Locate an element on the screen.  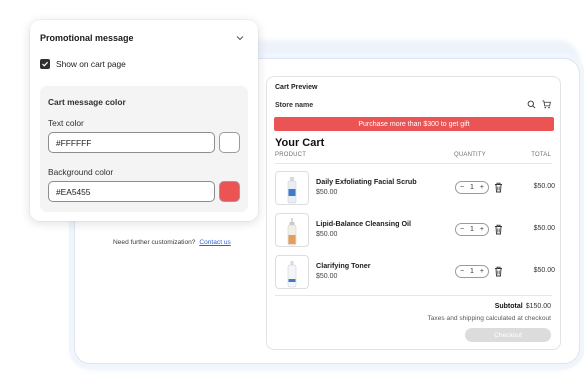
header-divider is located at coordinates (413, 163).